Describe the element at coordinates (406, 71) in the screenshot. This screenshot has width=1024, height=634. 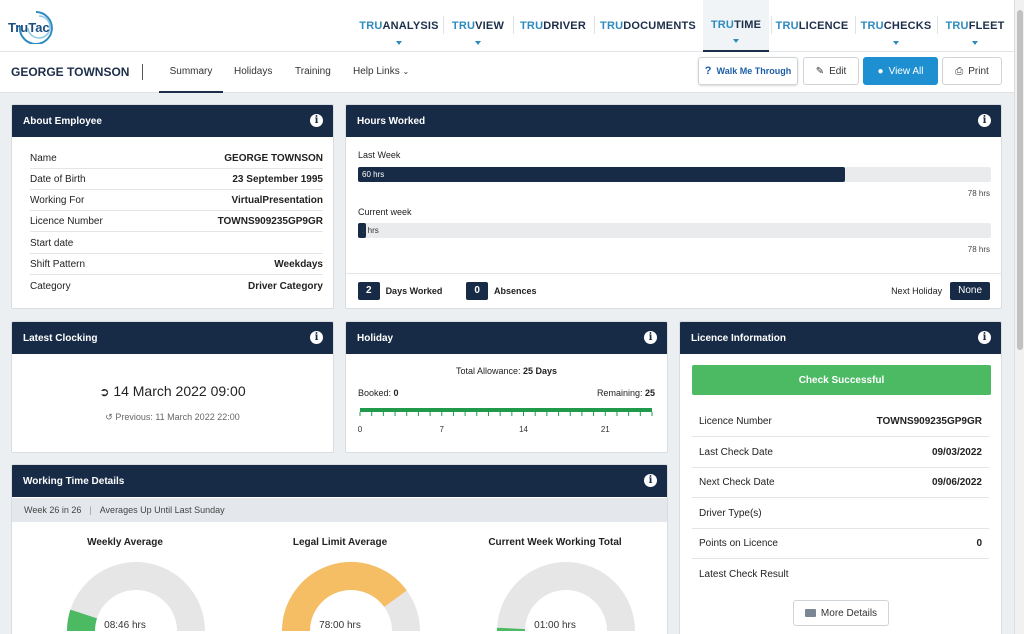
I see `chevron-down-icon: ⌄` at that location.